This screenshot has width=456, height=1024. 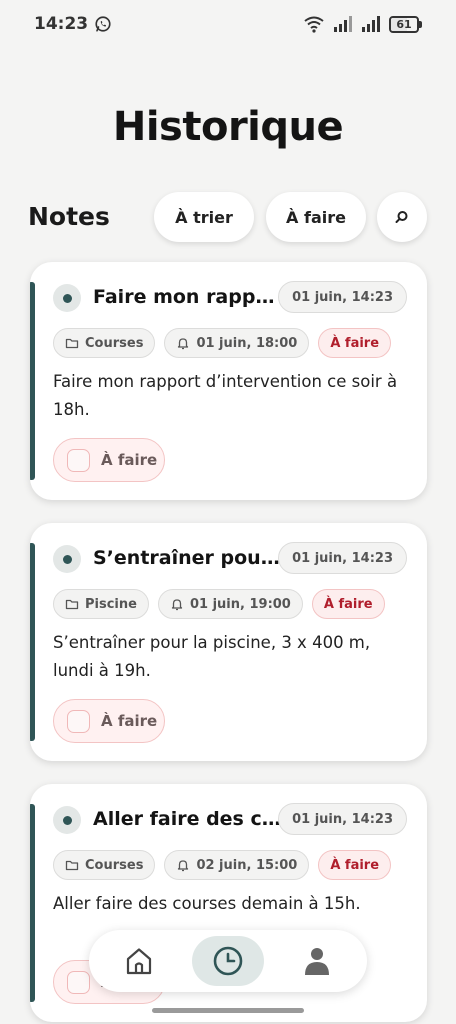 I want to click on nav-home-button, so click(x=139, y=961).